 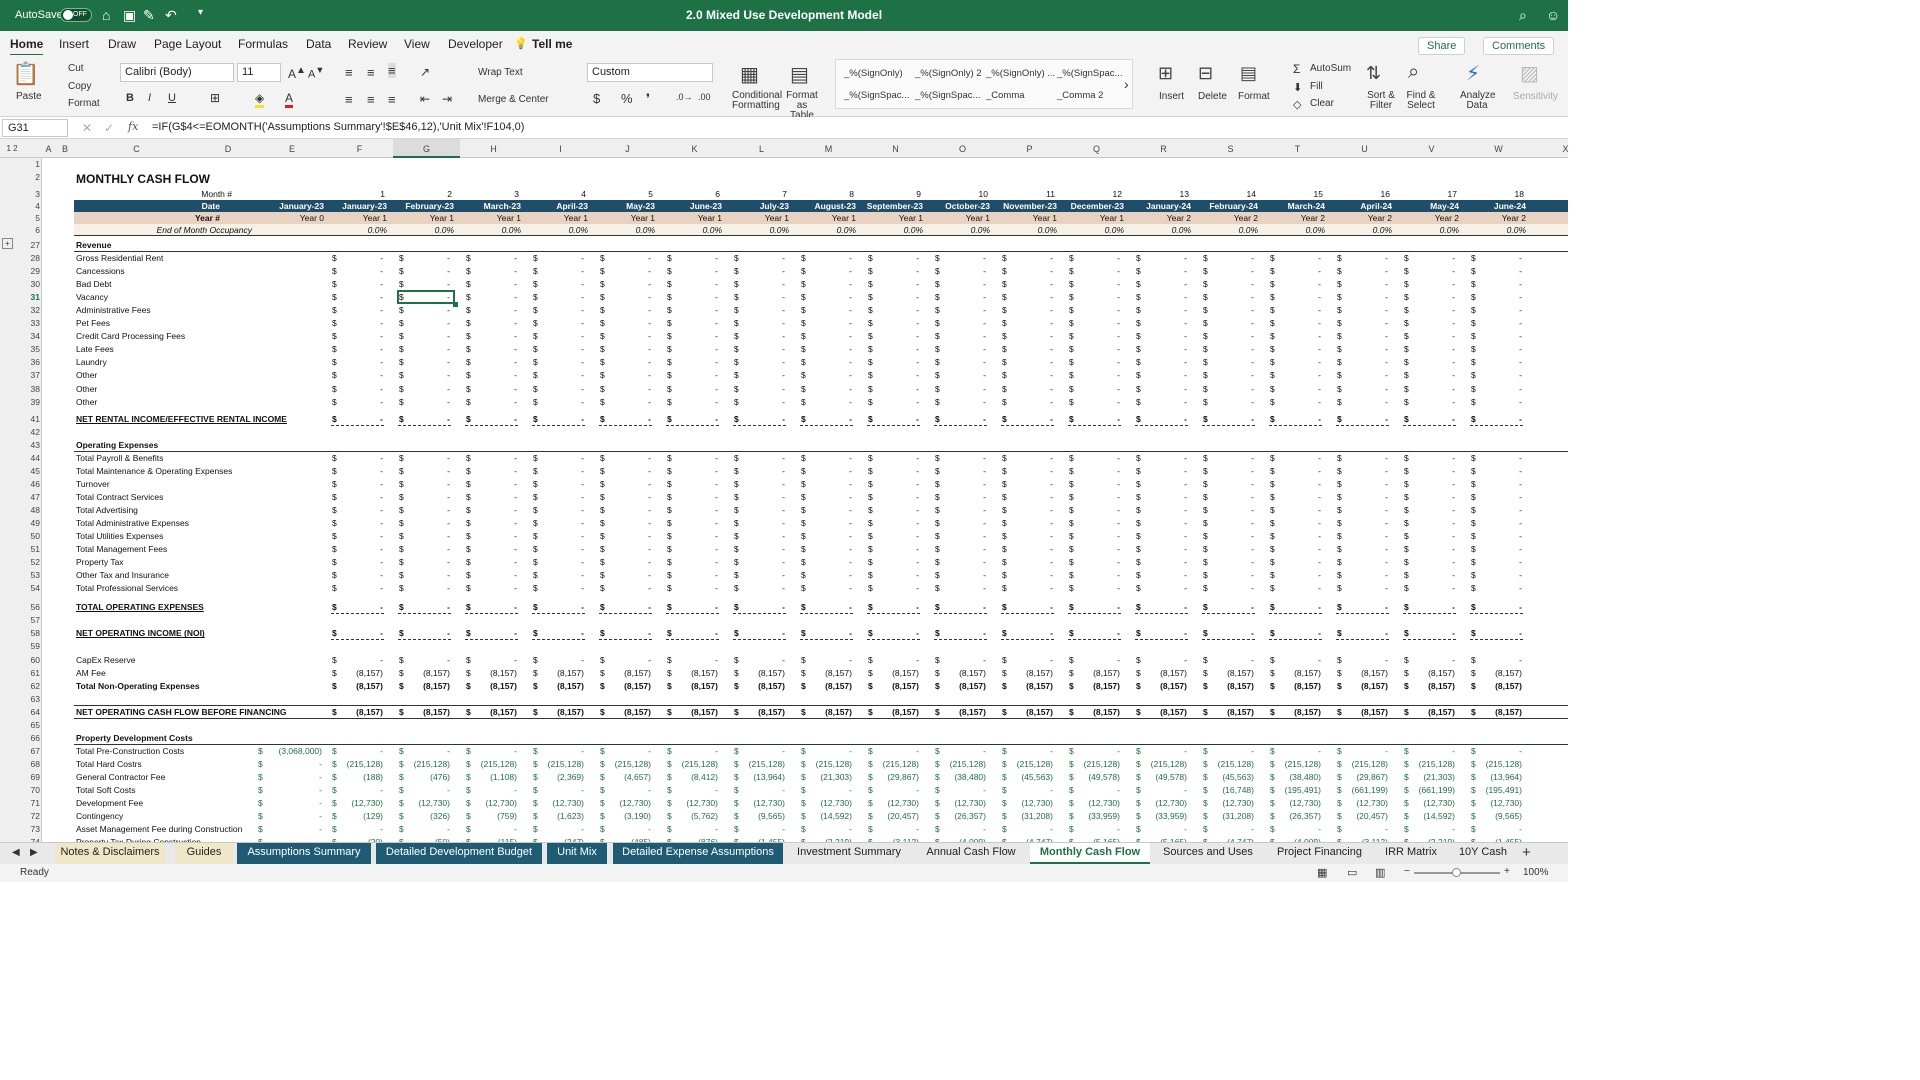 I want to click on align-center-icon: ≡, so click(x=371, y=99).